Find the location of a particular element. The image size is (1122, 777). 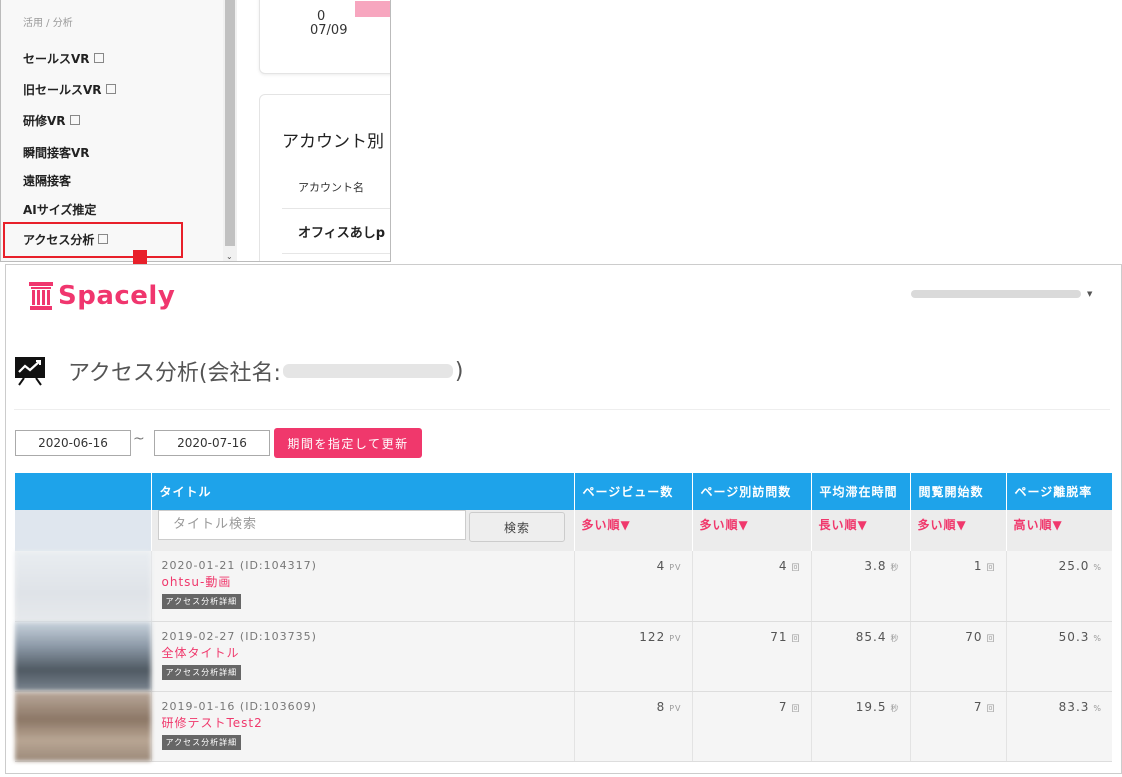

pageviews-cell: 8 PV is located at coordinates (633, 726).